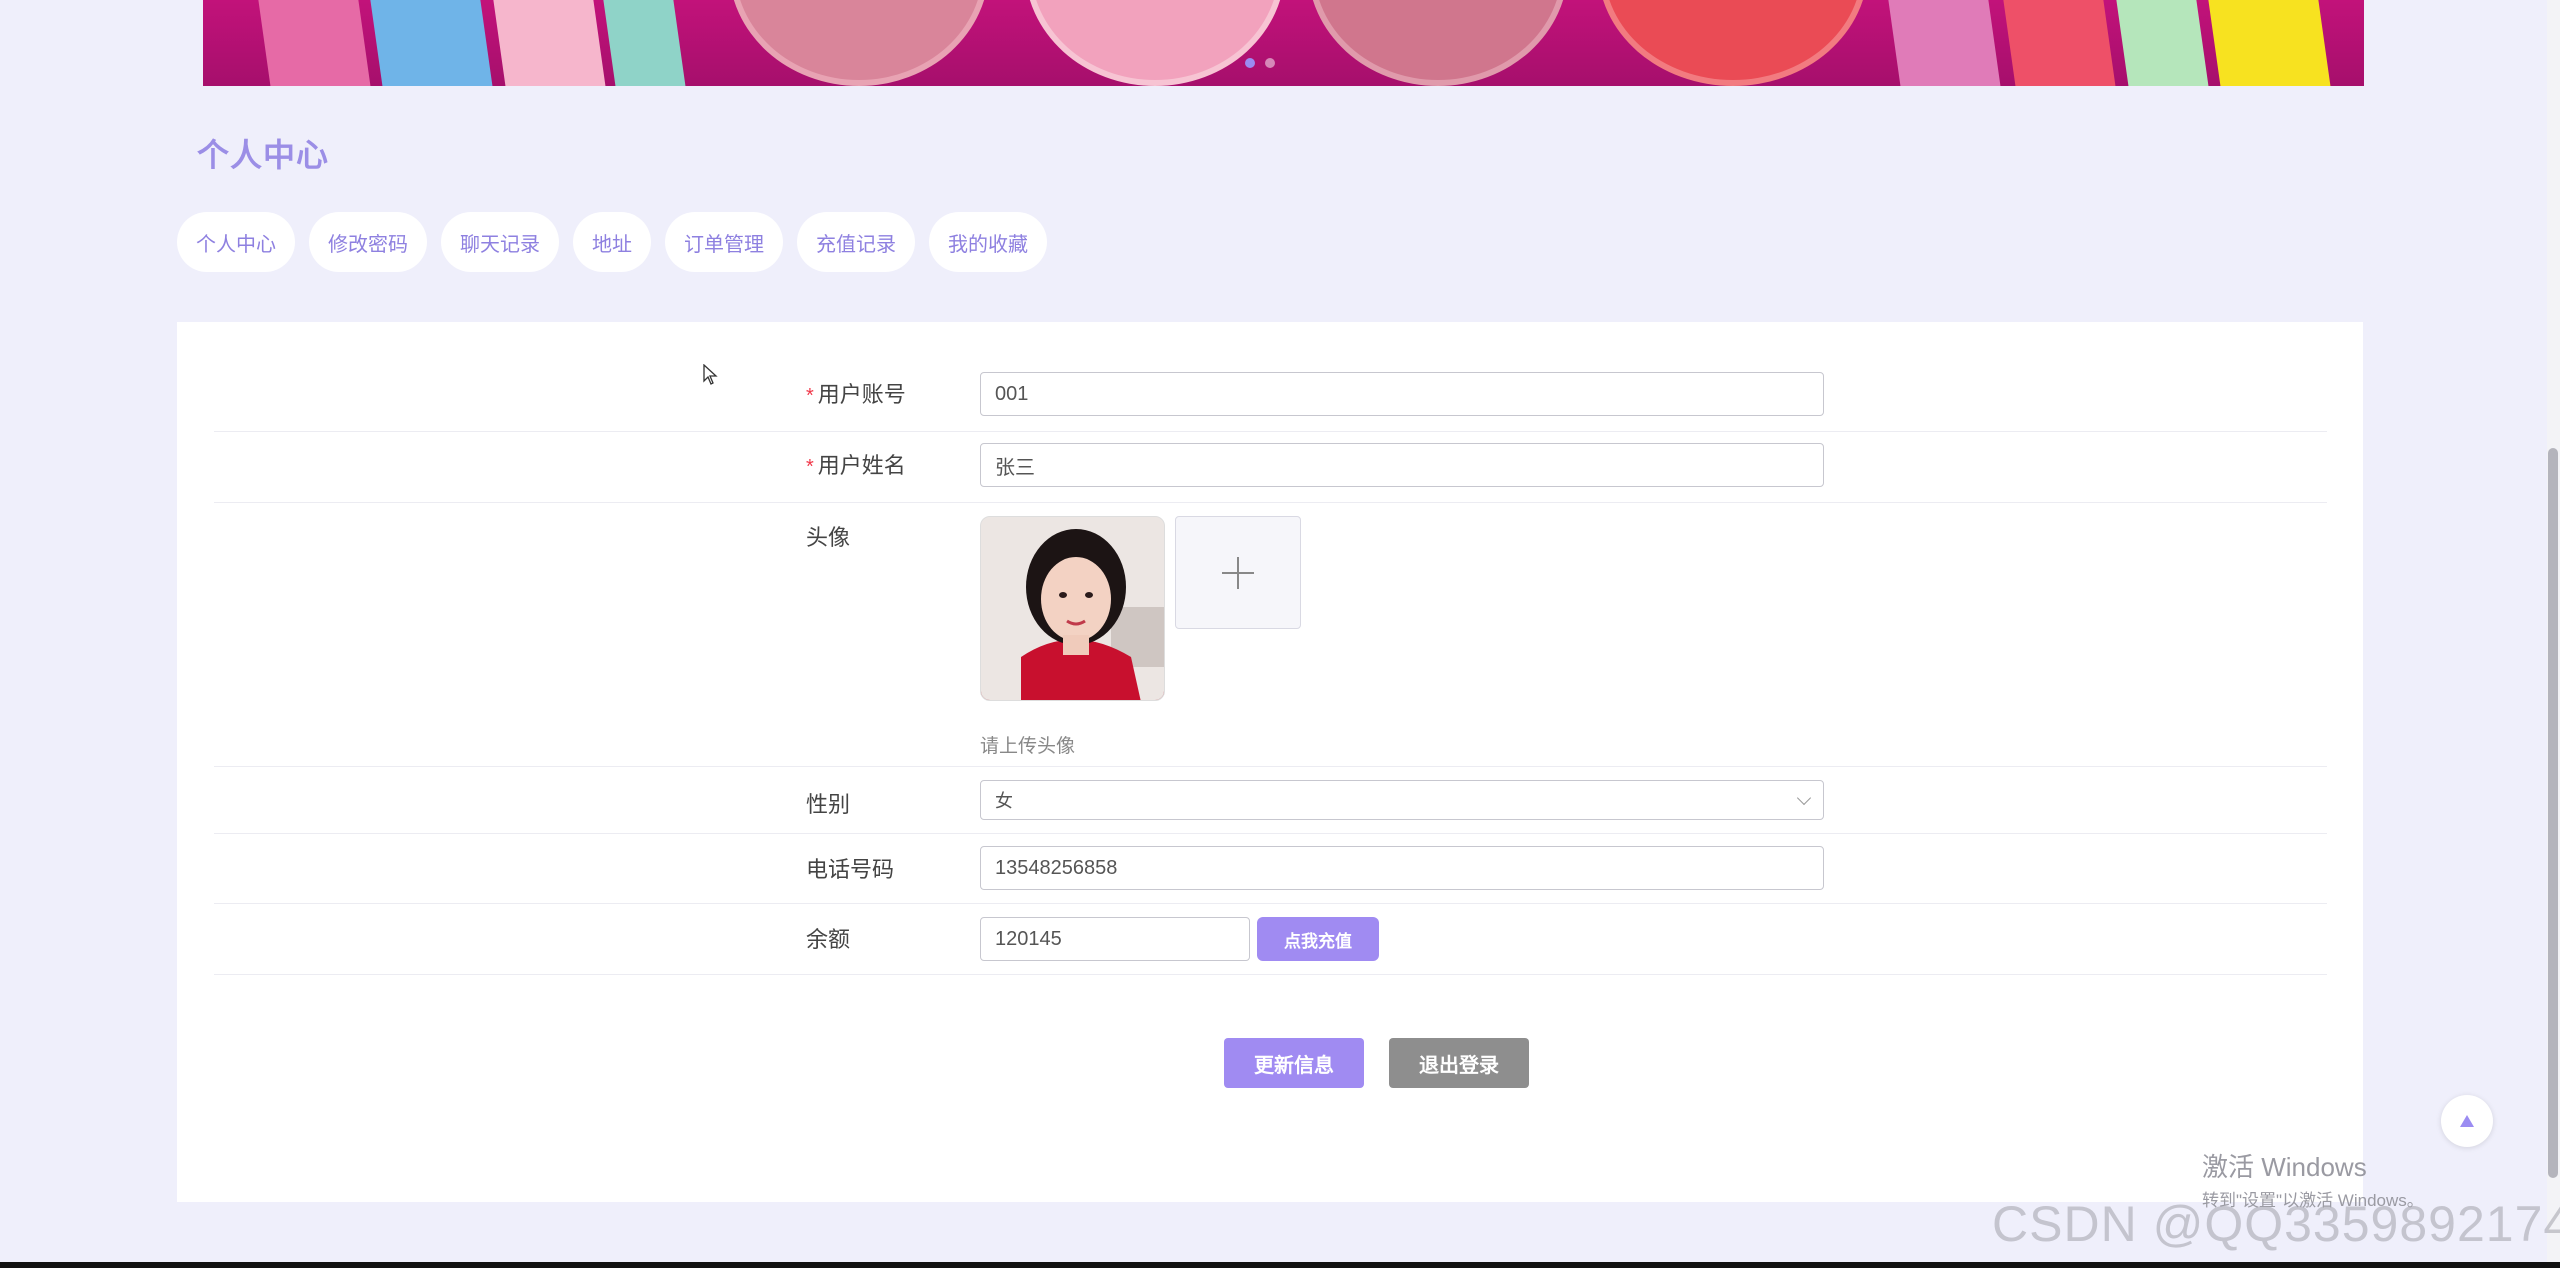 This screenshot has width=2560, height=1268. I want to click on update-info-button: 更新信息, so click(1294, 1063).